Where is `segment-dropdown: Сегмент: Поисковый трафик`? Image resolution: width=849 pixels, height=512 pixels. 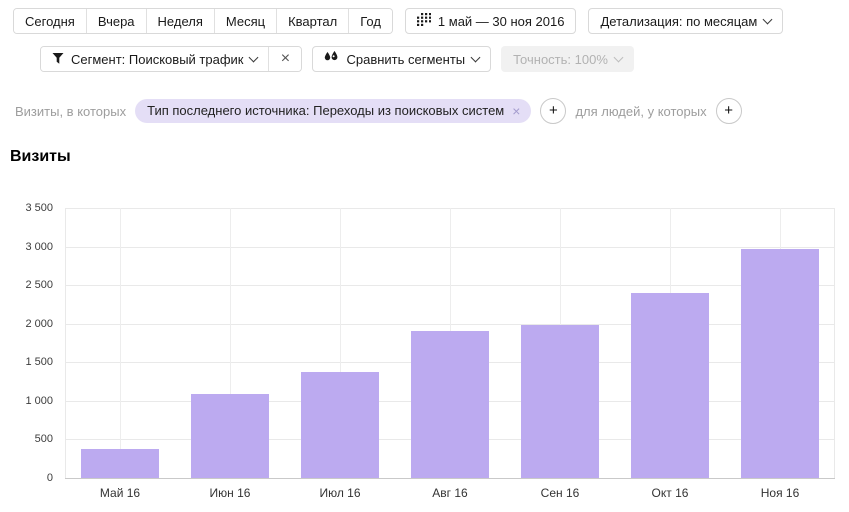 segment-dropdown: Сегмент: Поисковый трафик is located at coordinates (155, 59).